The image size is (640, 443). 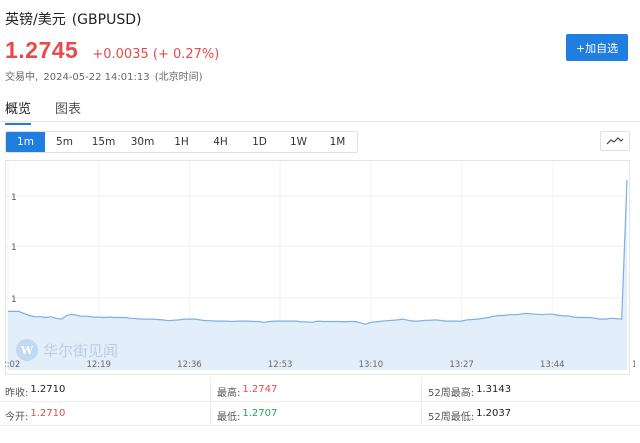 I want to click on period-5m: 5m, so click(x=64, y=142).